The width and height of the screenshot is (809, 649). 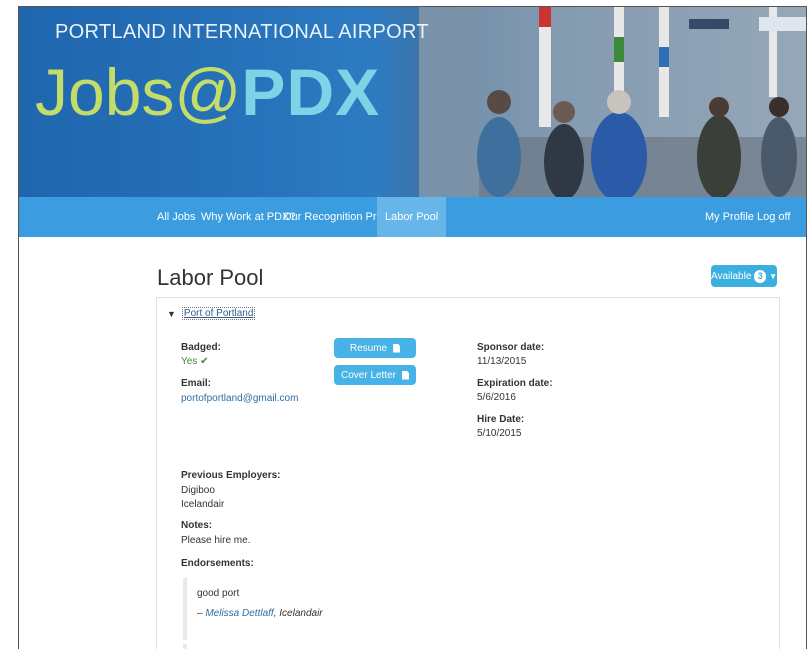 What do you see at coordinates (231, 475) in the screenshot?
I see `previous-employers-label: Previous Employers:` at bounding box center [231, 475].